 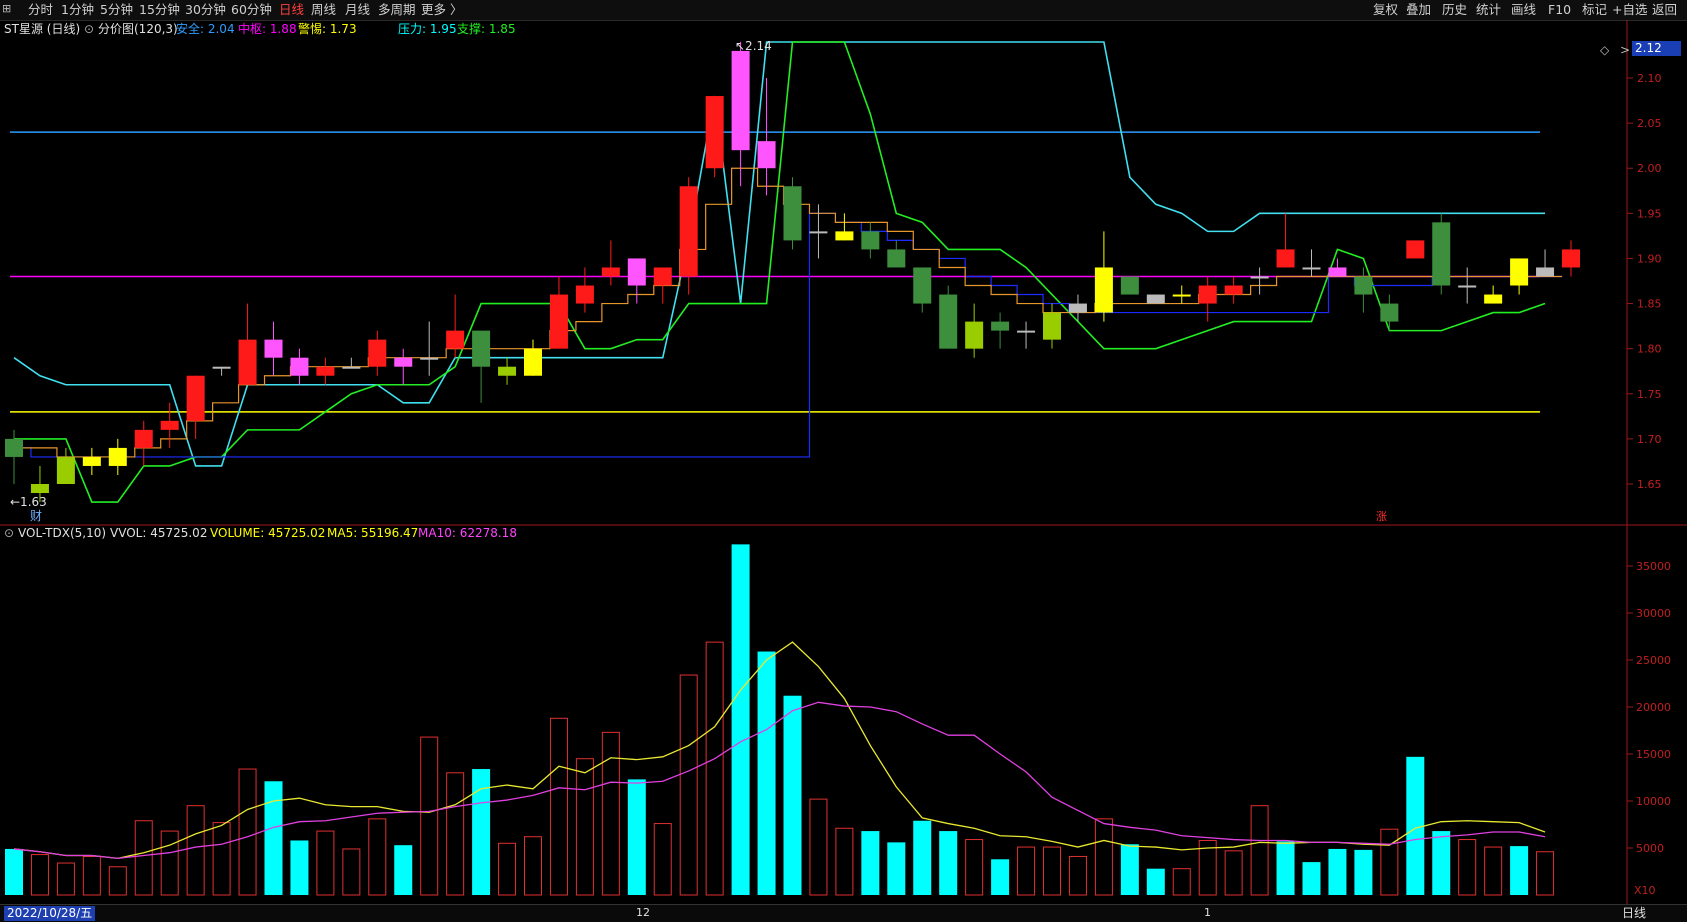 I want to click on period-tab-6: 日线, so click(x=291, y=10).